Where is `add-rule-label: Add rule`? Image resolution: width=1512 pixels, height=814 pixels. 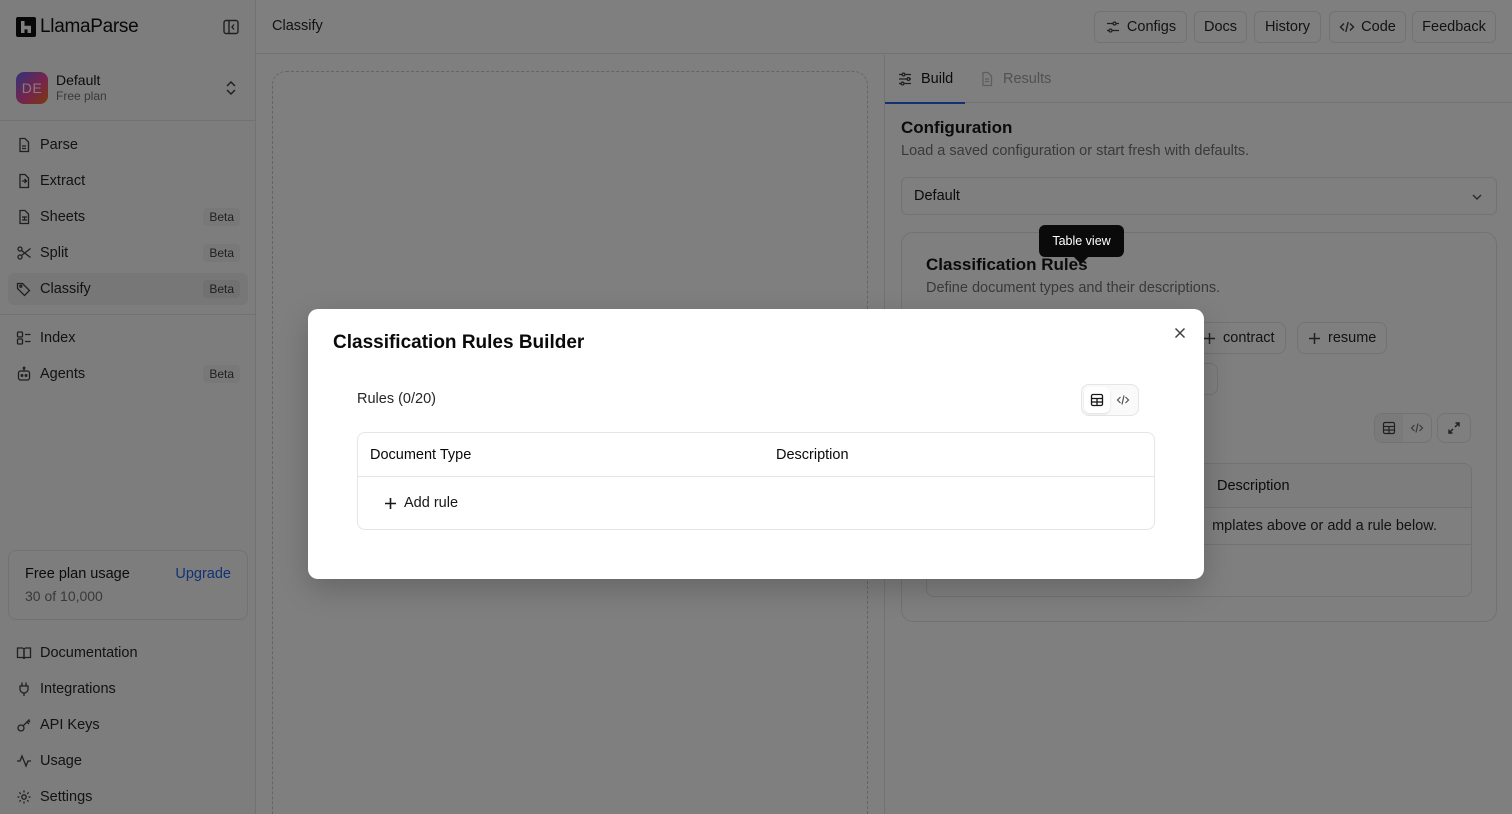
add-rule-label: Add rule is located at coordinates (431, 503).